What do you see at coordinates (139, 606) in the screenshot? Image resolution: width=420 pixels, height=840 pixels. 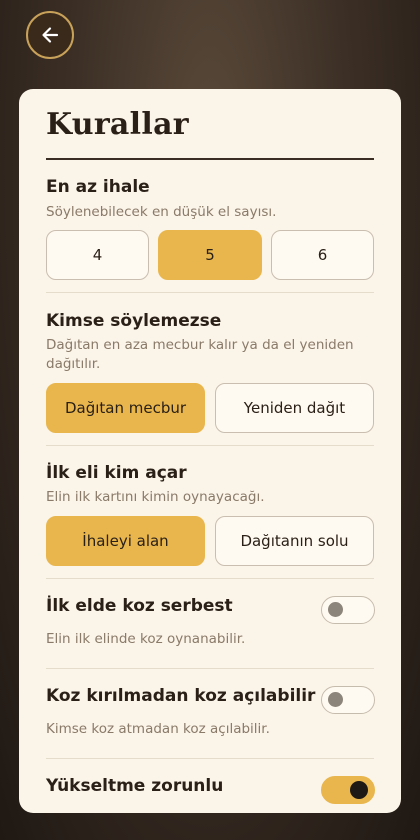 I see `trump-first-trick-heading: İlk elde koz serbest` at bounding box center [139, 606].